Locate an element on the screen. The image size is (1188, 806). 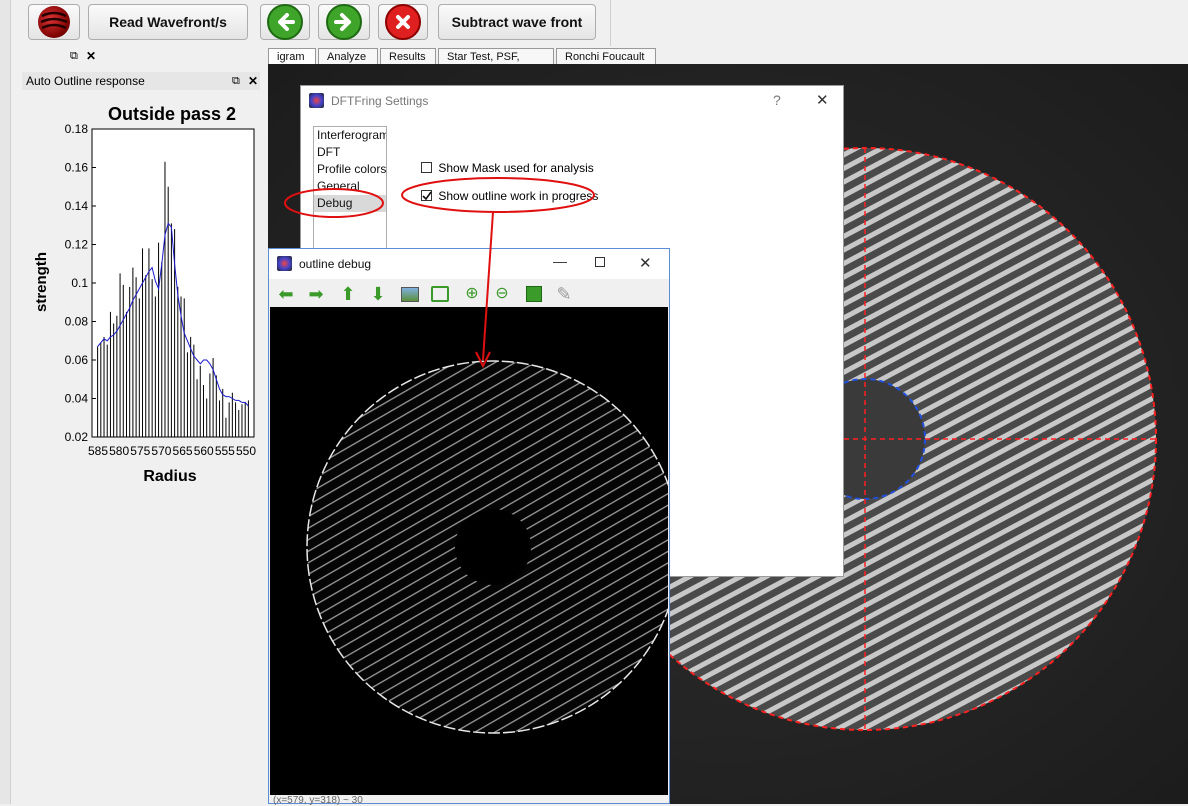
read-wavefront-label: Read Wavefront/s is located at coordinates (168, 22).